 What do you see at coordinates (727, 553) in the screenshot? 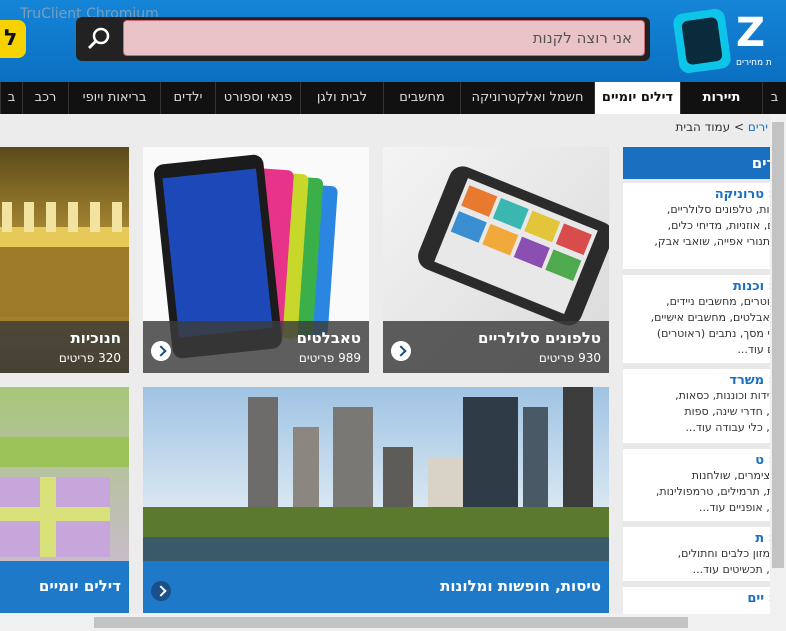
I see `sidebar-card-line: , מזון כלבים וחתולים,` at bounding box center [727, 553].